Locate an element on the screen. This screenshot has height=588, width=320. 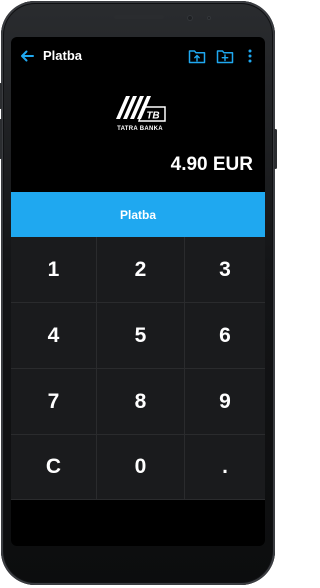
key-4: 4 is located at coordinates (54, 336).